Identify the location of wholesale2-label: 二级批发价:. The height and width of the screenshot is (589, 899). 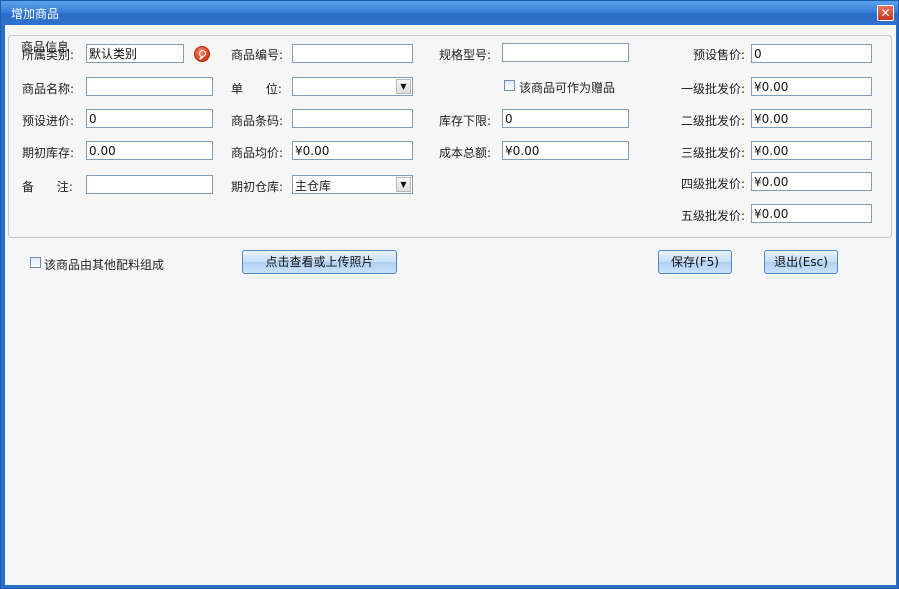
(712, 121).